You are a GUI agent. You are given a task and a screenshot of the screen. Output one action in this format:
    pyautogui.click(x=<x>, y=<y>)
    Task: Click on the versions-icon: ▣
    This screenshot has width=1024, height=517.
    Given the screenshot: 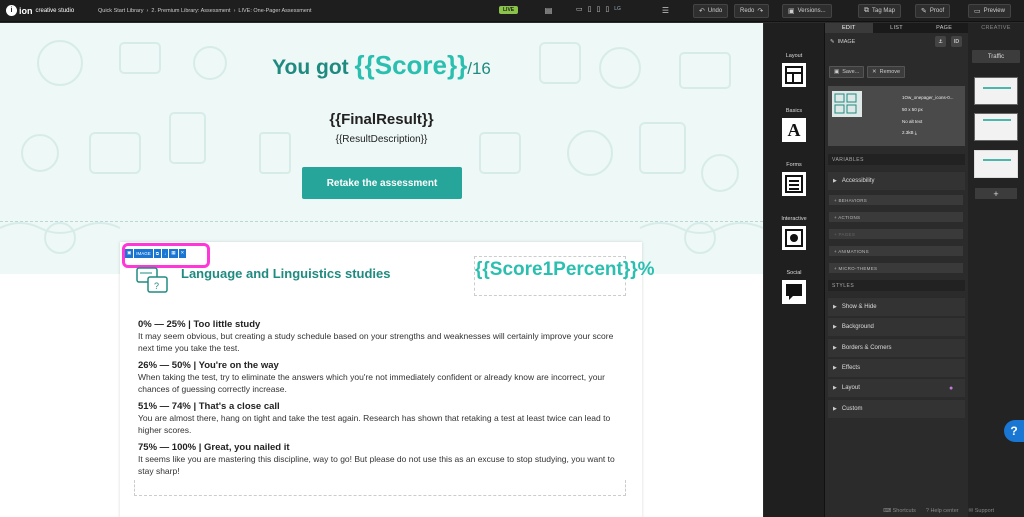 What is the action you would take?
    pyautogui.click(x=791, y=11)
    